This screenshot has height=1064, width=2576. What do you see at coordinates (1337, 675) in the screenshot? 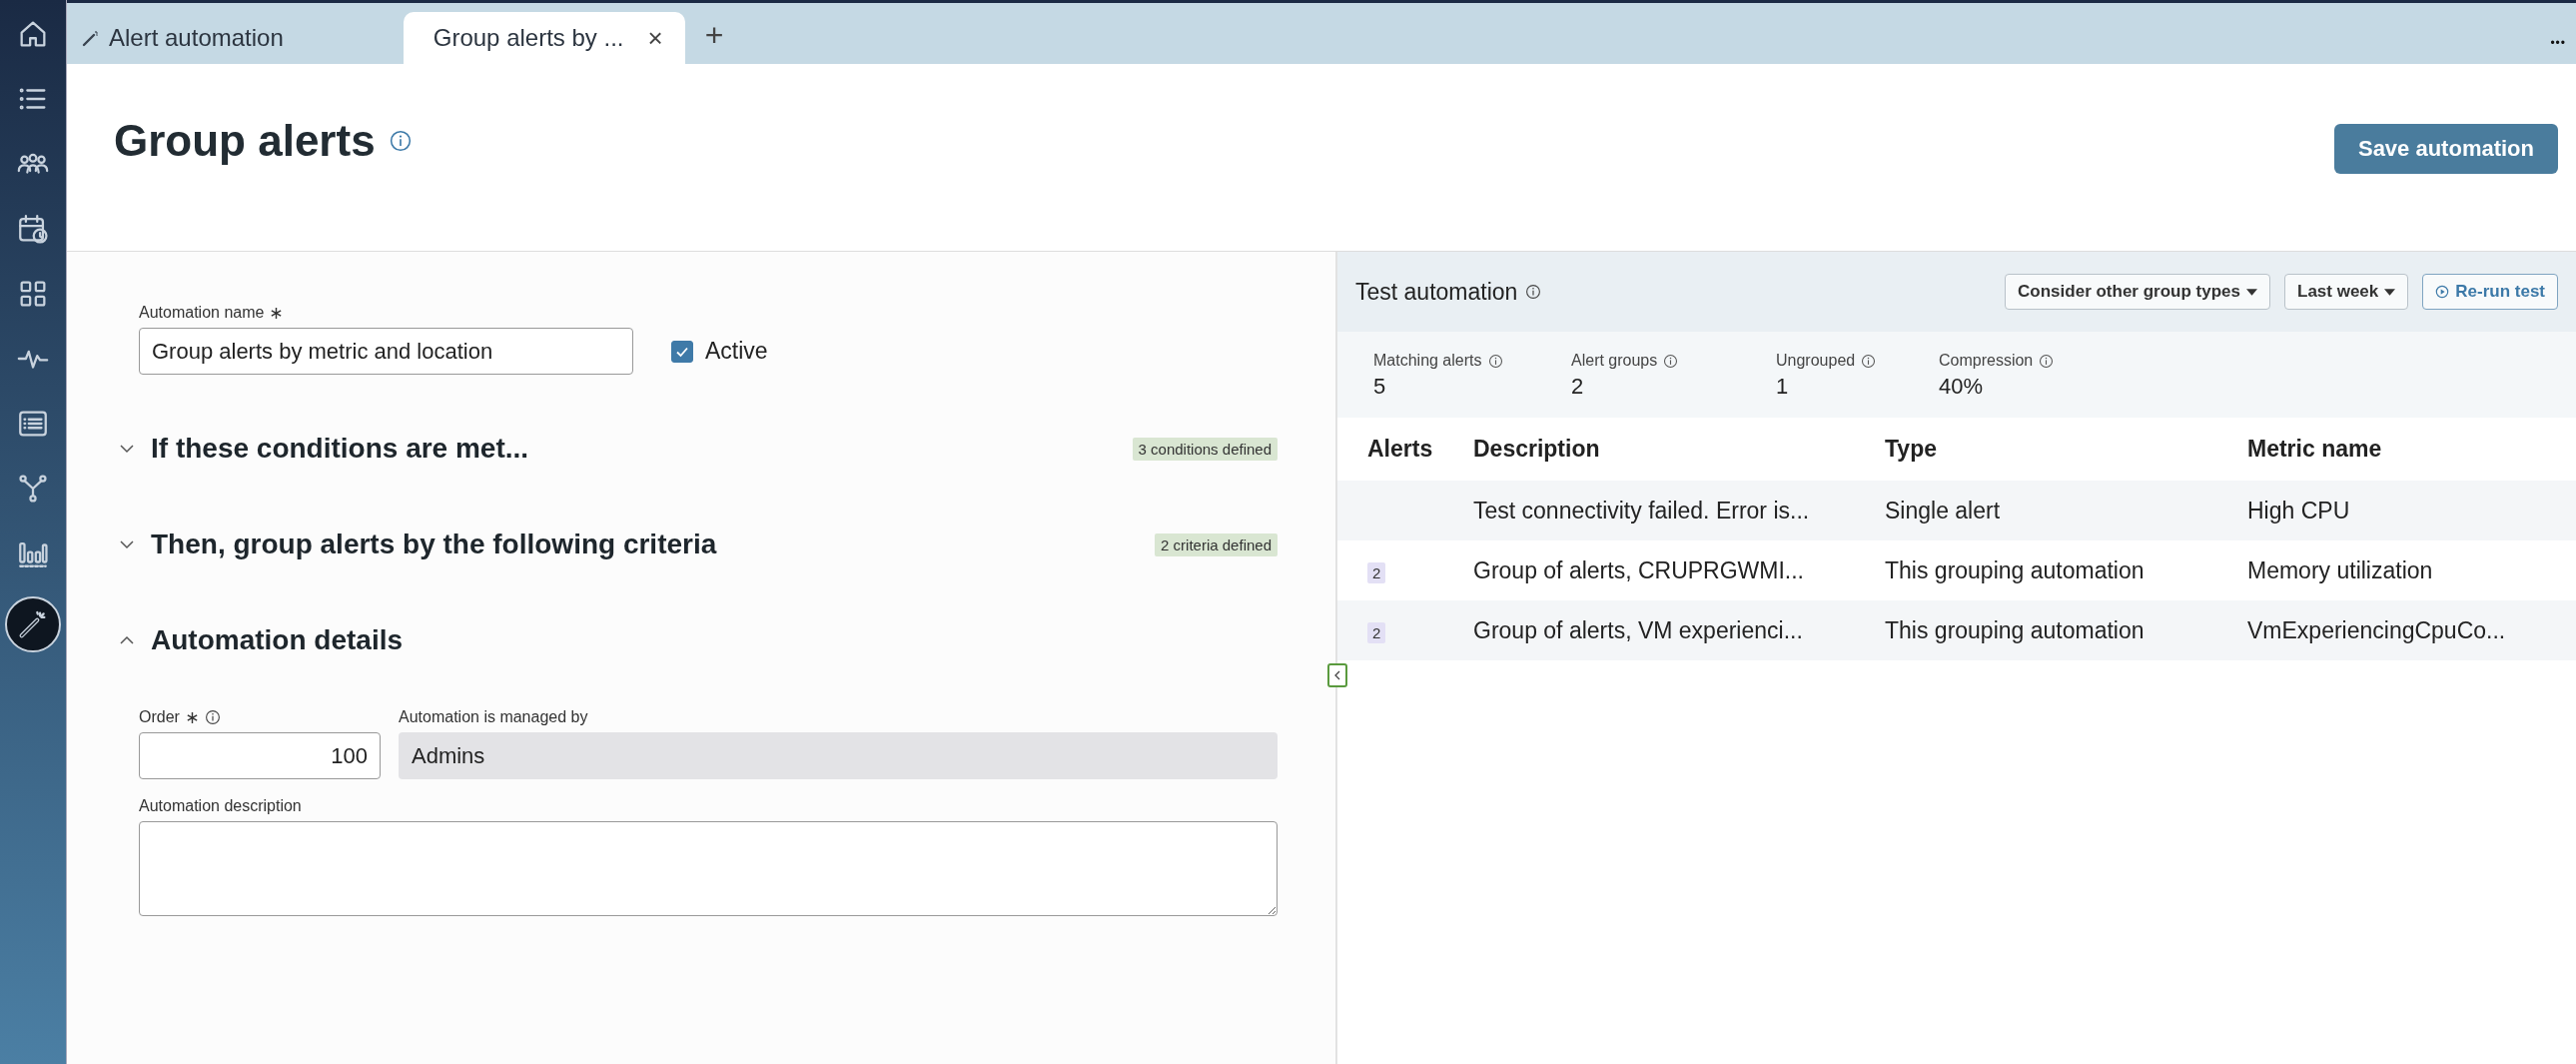
I see `collapse-panel-button` at bounding box center [1337, 675].